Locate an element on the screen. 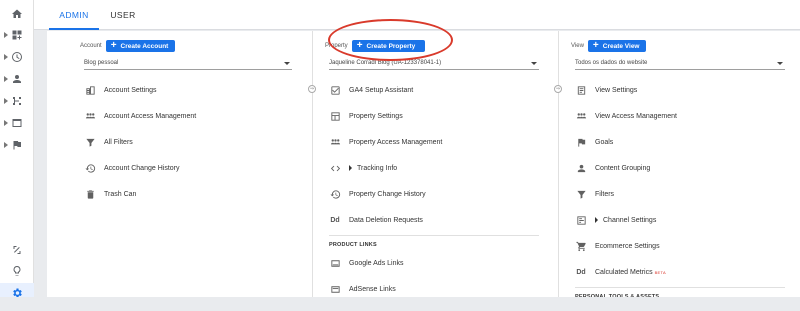 The height and width of the screenshot is (311, 800). link-icon is located at coordinates (17, 250).